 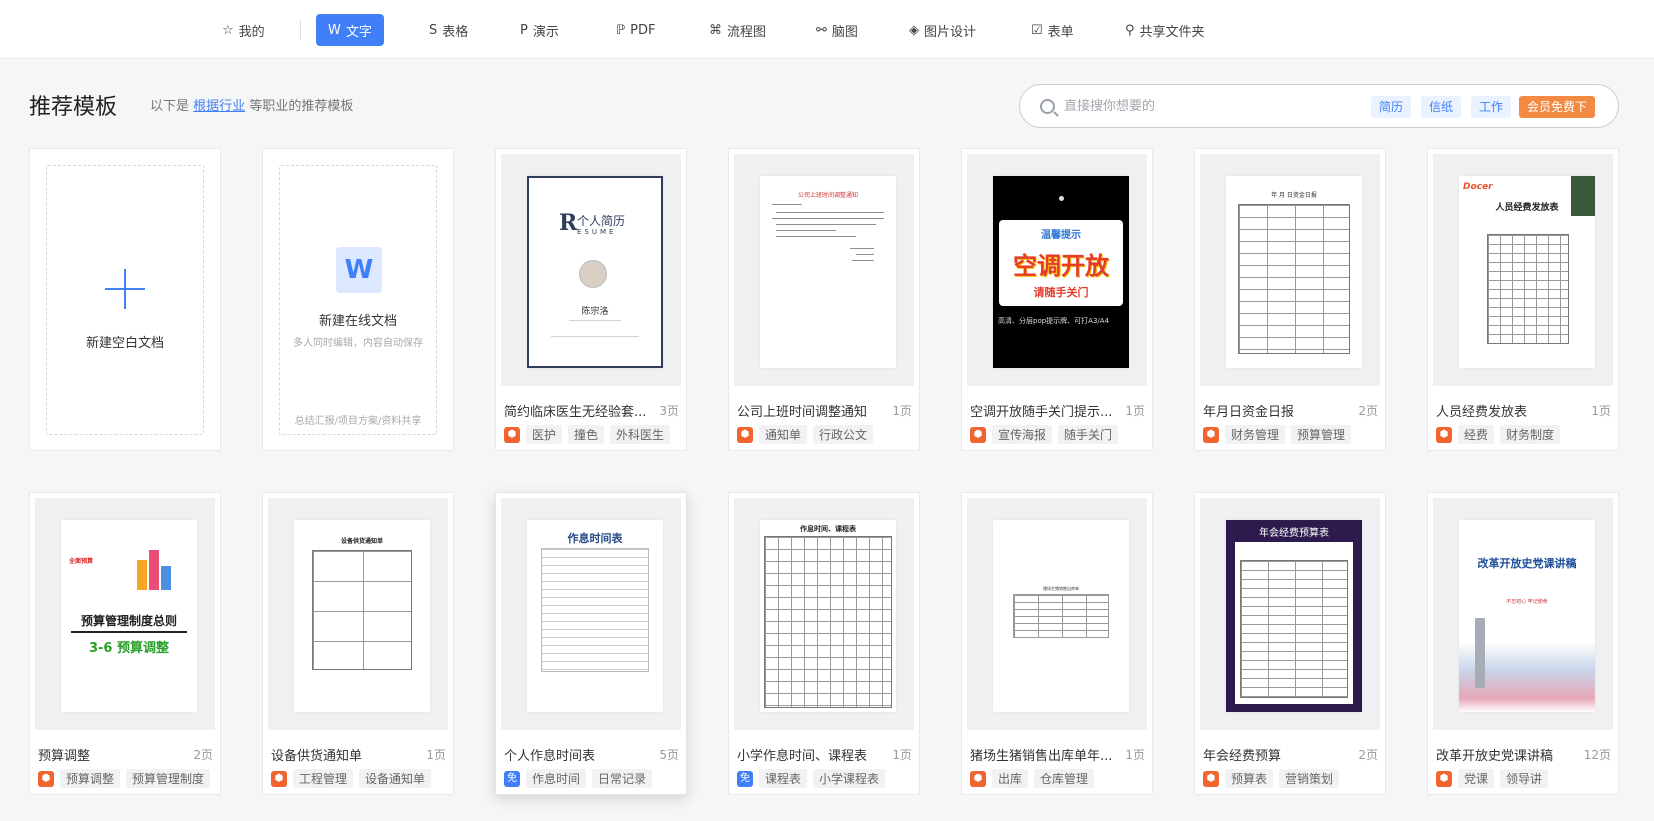 What do you see at coordinates (1061, 616) in the screenshot?
I see `thumb-page: 猪场生猪销售出库单` at bounding box center [1061, 616].